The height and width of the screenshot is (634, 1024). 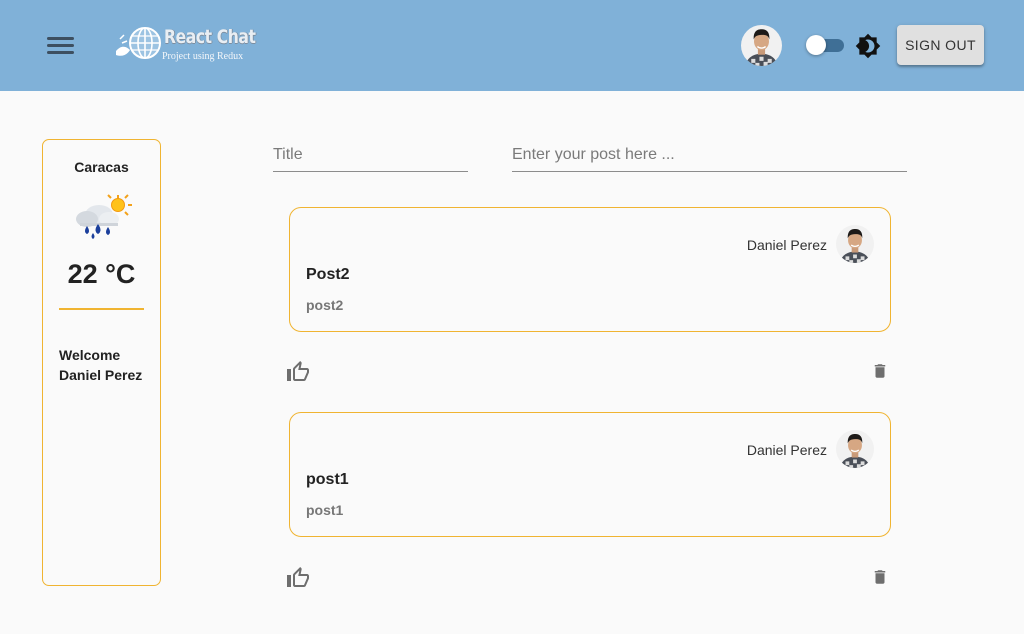 I want to click on title-field, so click(x=370, y=156).